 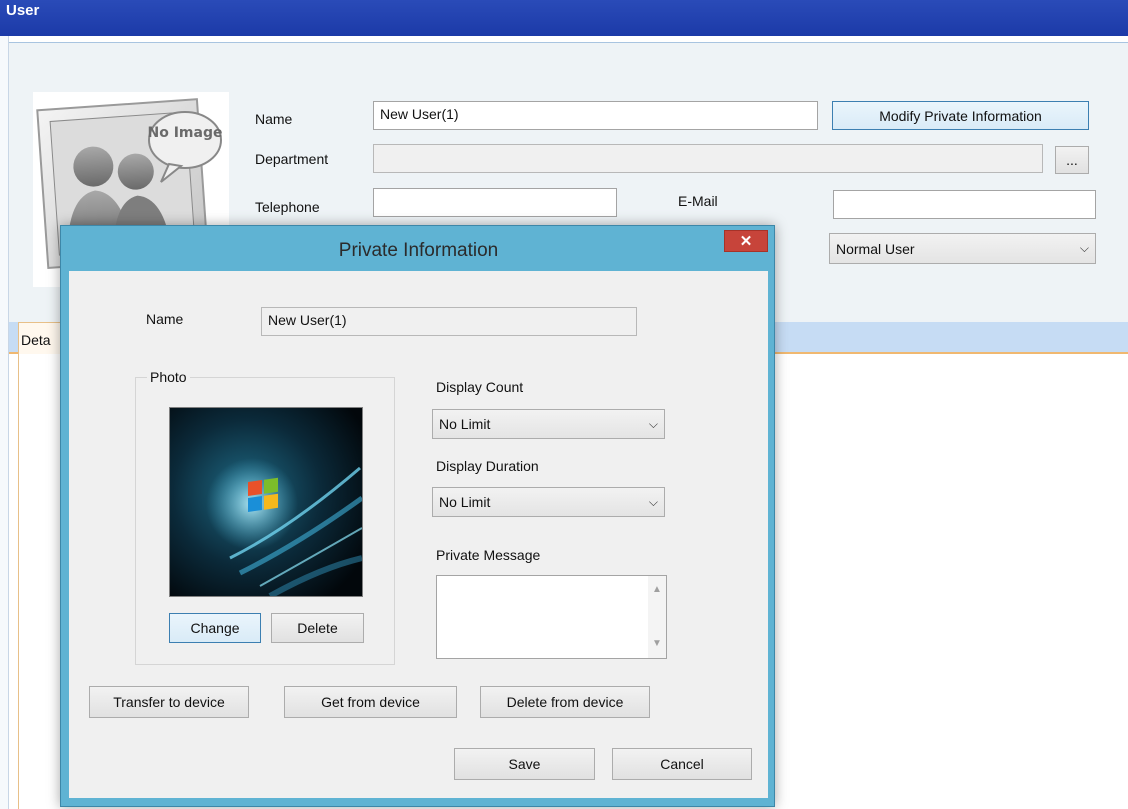 I want to click on scroll-up-icon: ▲, so click(x=657, y=589).